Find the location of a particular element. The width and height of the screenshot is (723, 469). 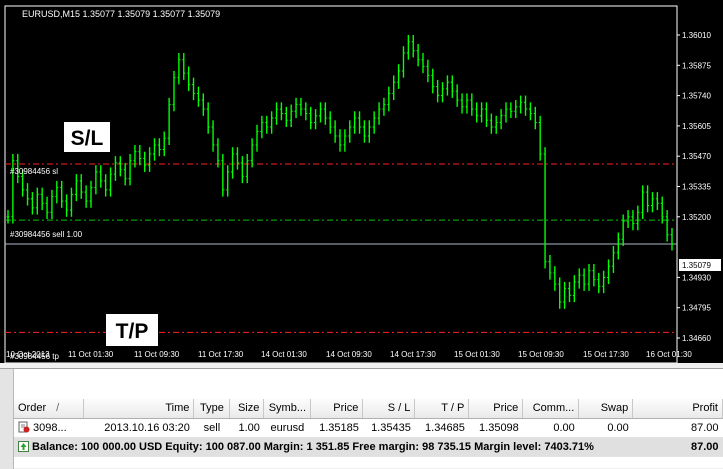

order-profit: 87.00 is located at coordinates (677, 428).